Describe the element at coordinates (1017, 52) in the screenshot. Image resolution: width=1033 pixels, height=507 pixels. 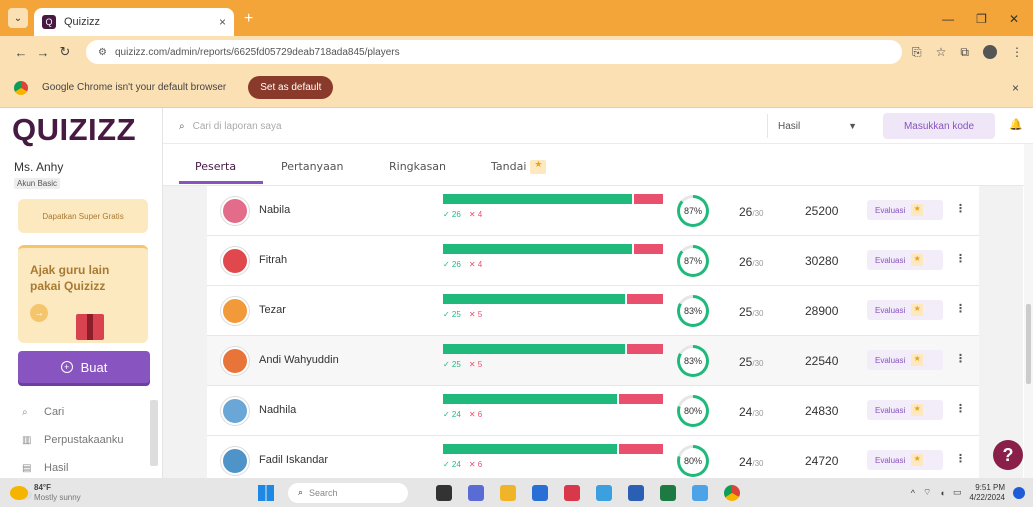
I see `browser-menu-icon: ⋮` at that location.